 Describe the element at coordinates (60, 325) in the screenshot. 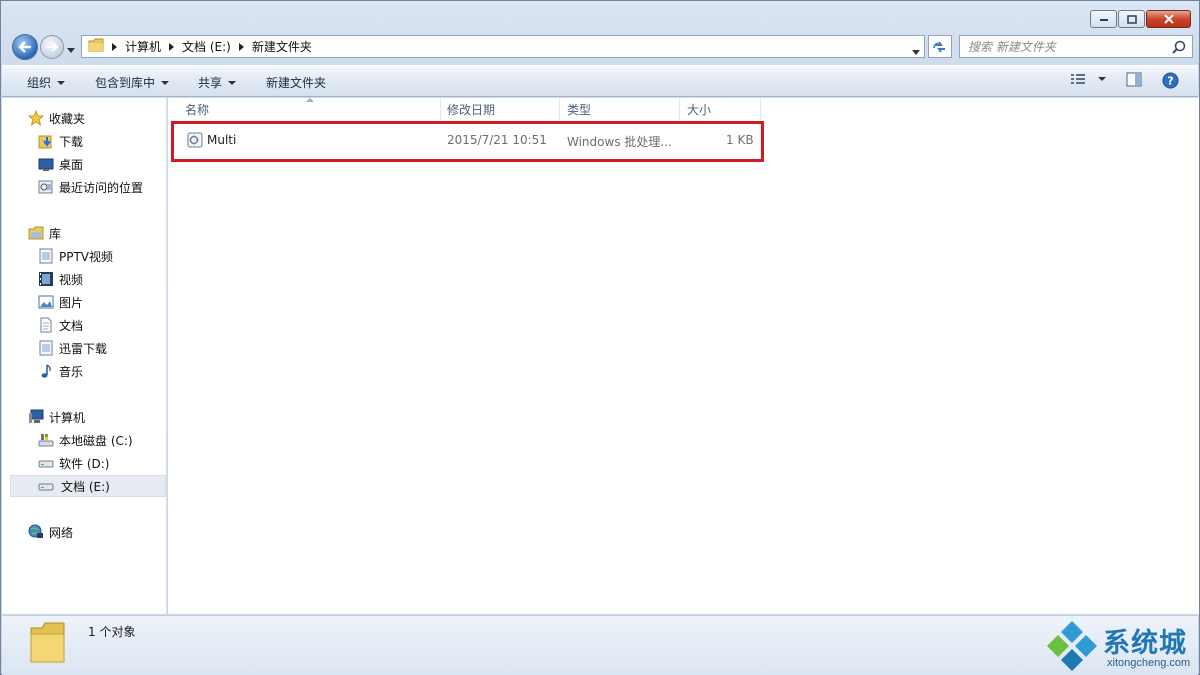

I see `nav-item-documents: 文档` at that location.